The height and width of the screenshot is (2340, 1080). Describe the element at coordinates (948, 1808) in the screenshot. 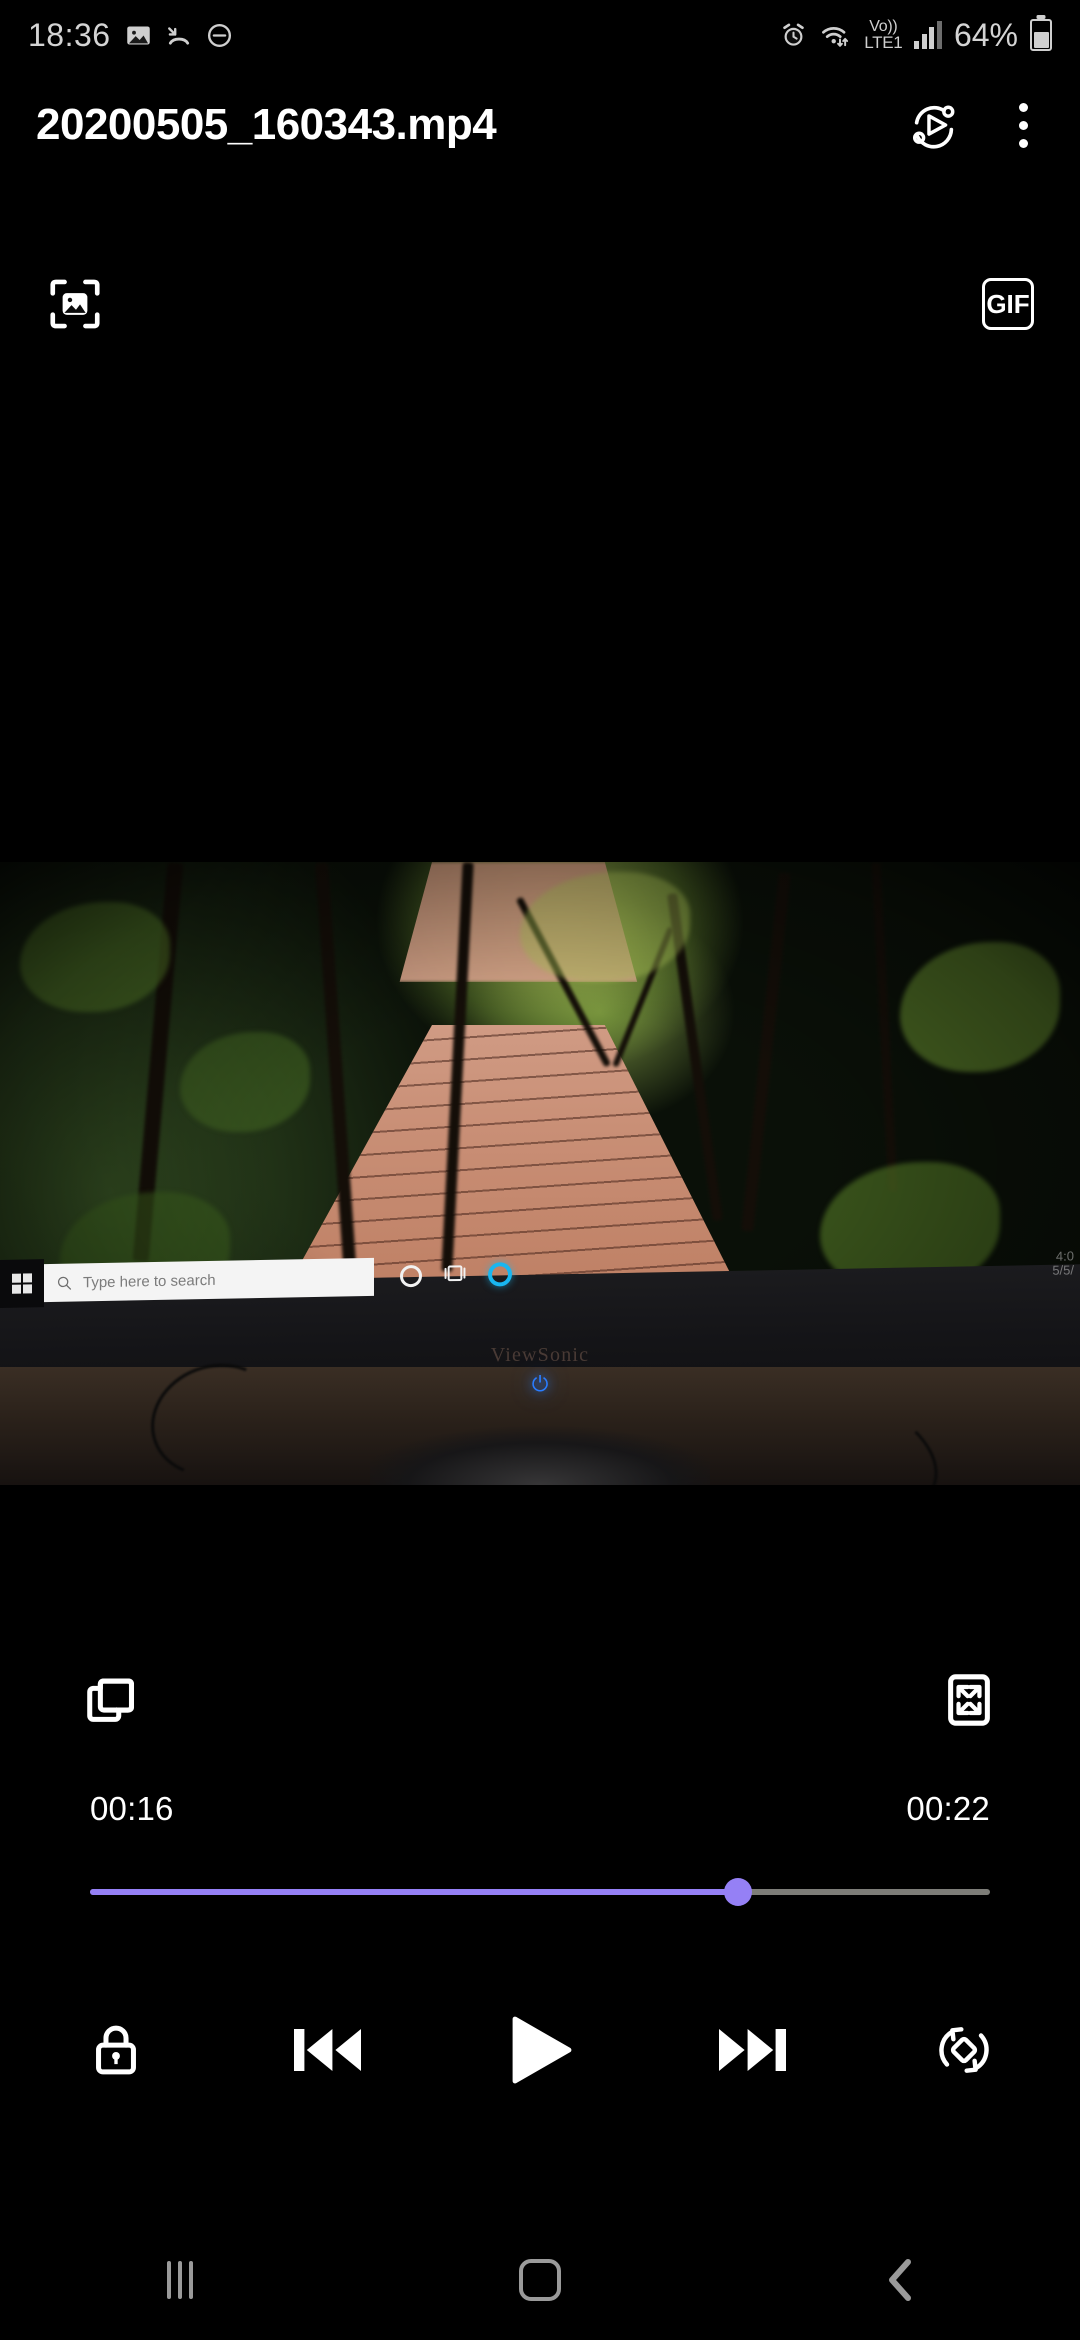

I see `total-time-label: 00:22` at that location.